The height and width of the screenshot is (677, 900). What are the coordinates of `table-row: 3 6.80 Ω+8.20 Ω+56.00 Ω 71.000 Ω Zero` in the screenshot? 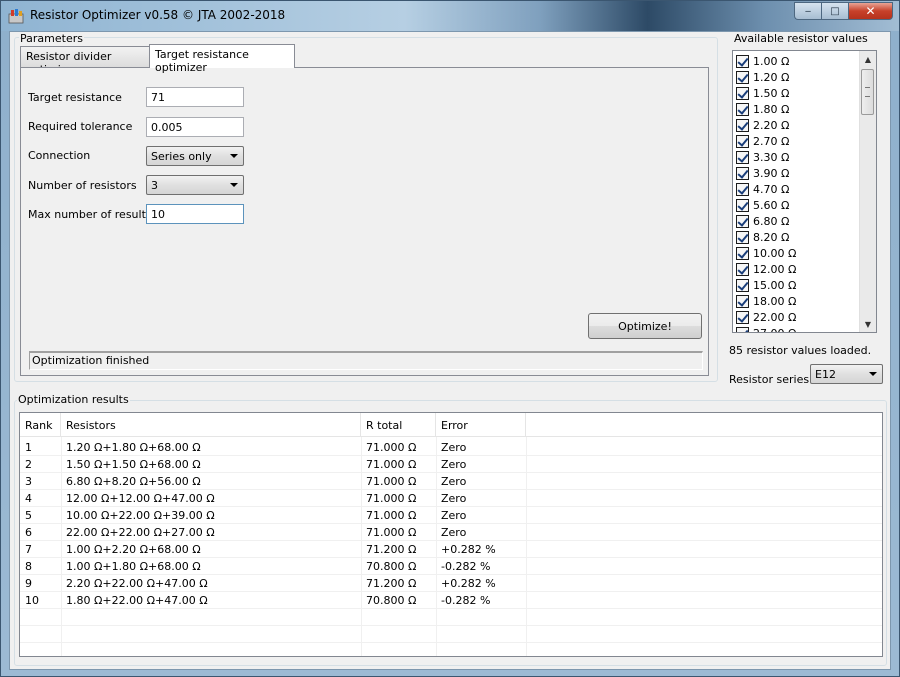 It's located at (451, 481).